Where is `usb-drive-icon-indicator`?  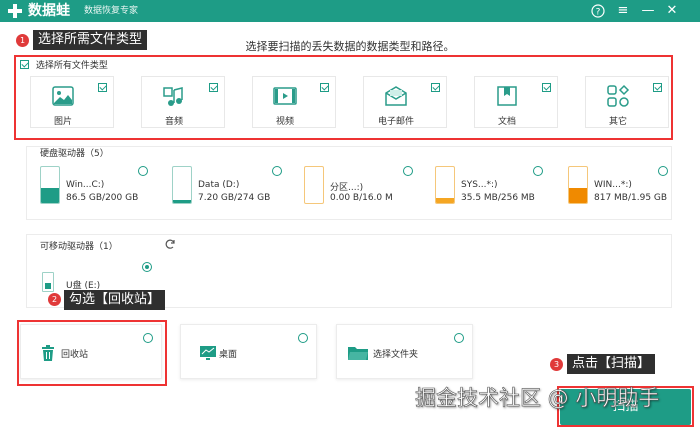
usb-drive-icon-indicator is located at coordinates (48, 286).